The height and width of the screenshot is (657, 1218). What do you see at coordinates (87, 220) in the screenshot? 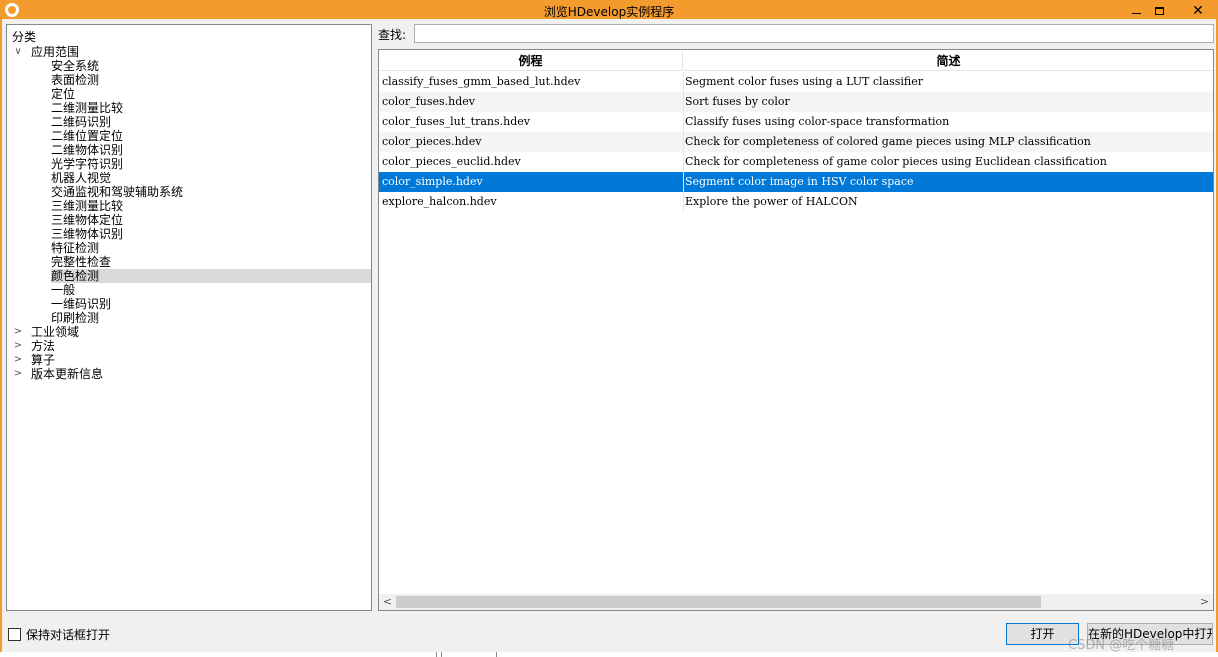
I see `tree-item: 三维物体定位` at bounding box center [87, 220].